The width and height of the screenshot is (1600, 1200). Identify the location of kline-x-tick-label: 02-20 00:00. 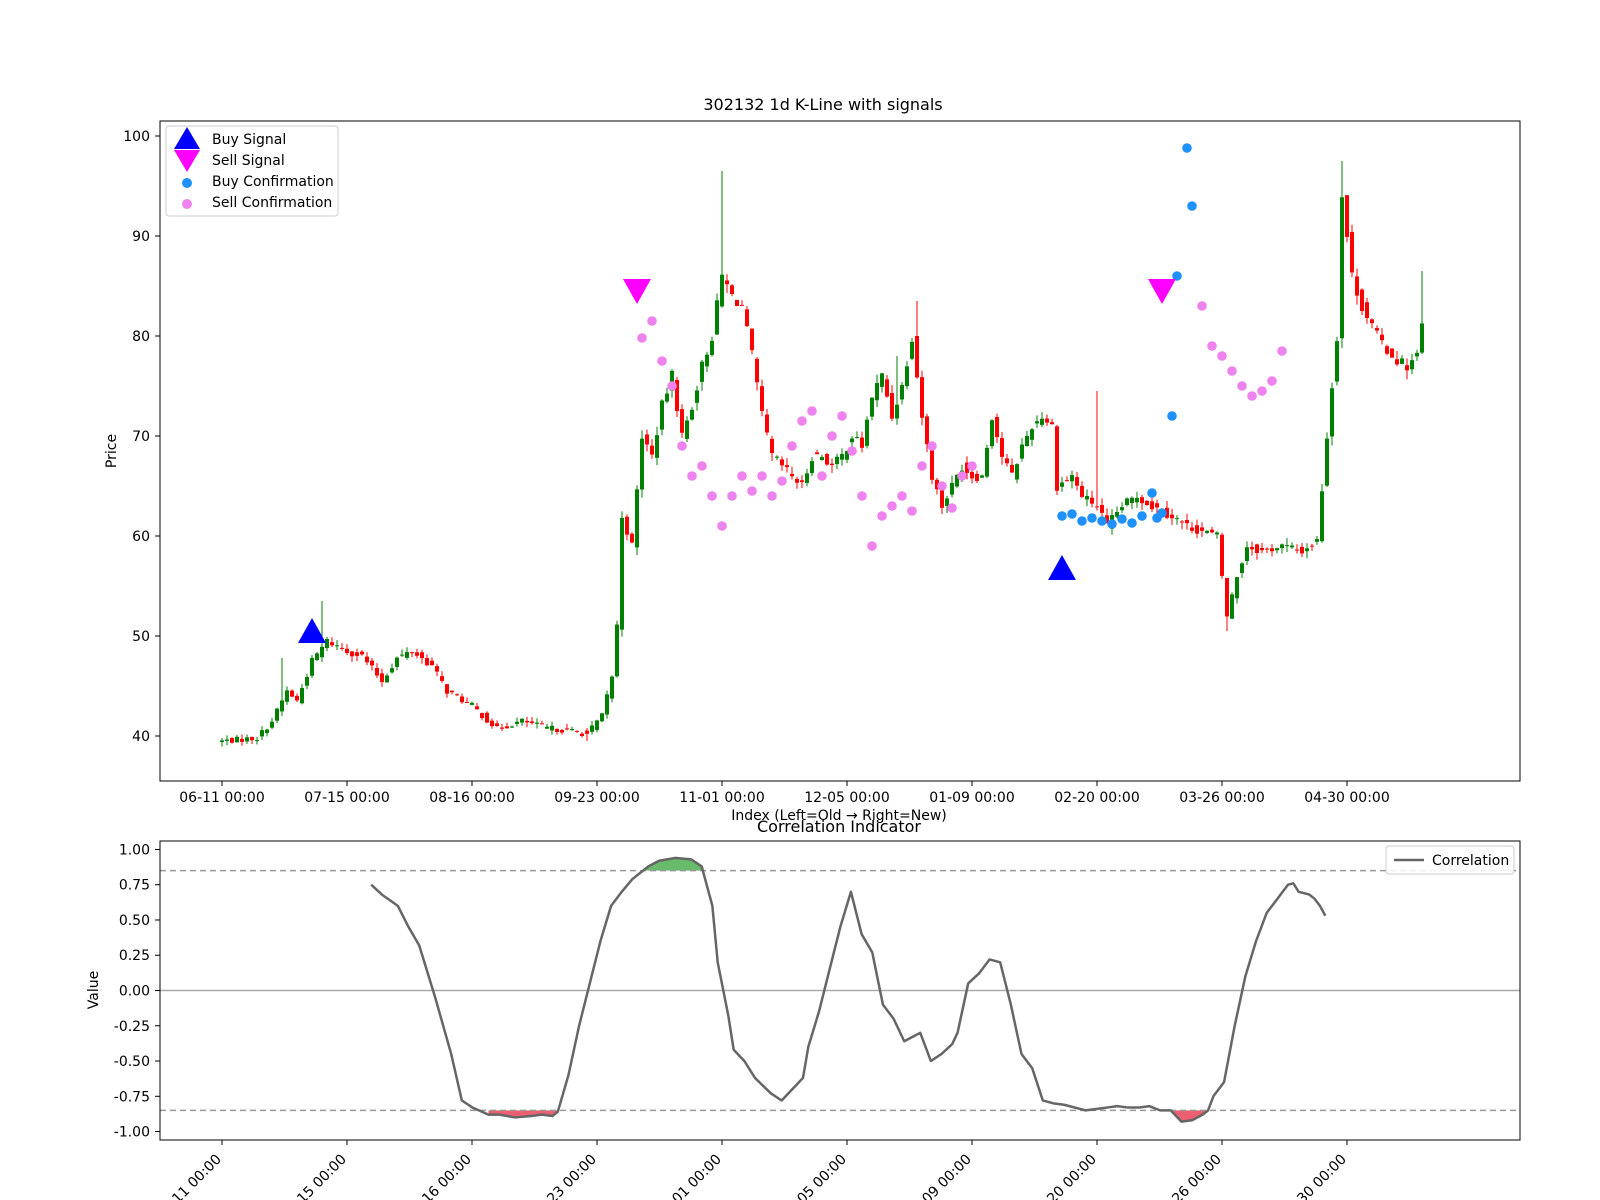
(1096, 798).